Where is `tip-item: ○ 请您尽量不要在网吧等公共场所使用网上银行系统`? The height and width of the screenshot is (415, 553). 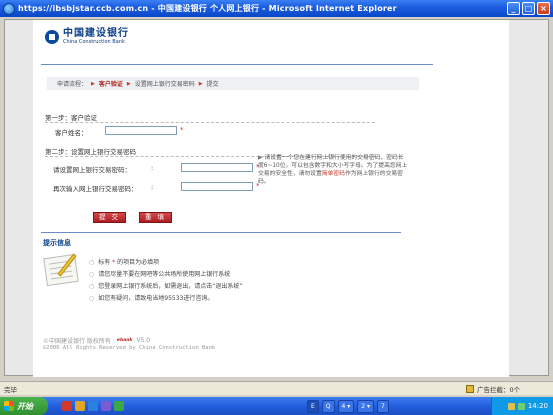 tip-item: ○ 请您尽量不要在网吧等公共场所使用网上银行系统 is located at coordinates (160, 274).